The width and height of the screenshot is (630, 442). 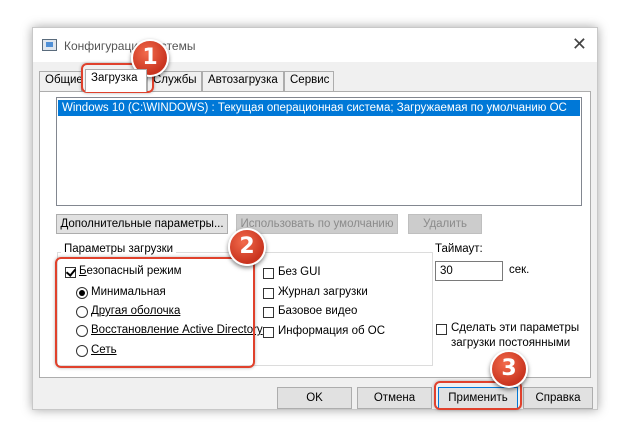 What do you see at coordinates (315, 45) in the screenshot?
I see `title-bar: Конфигурация системы ✕` at bounding box center [315, 45].